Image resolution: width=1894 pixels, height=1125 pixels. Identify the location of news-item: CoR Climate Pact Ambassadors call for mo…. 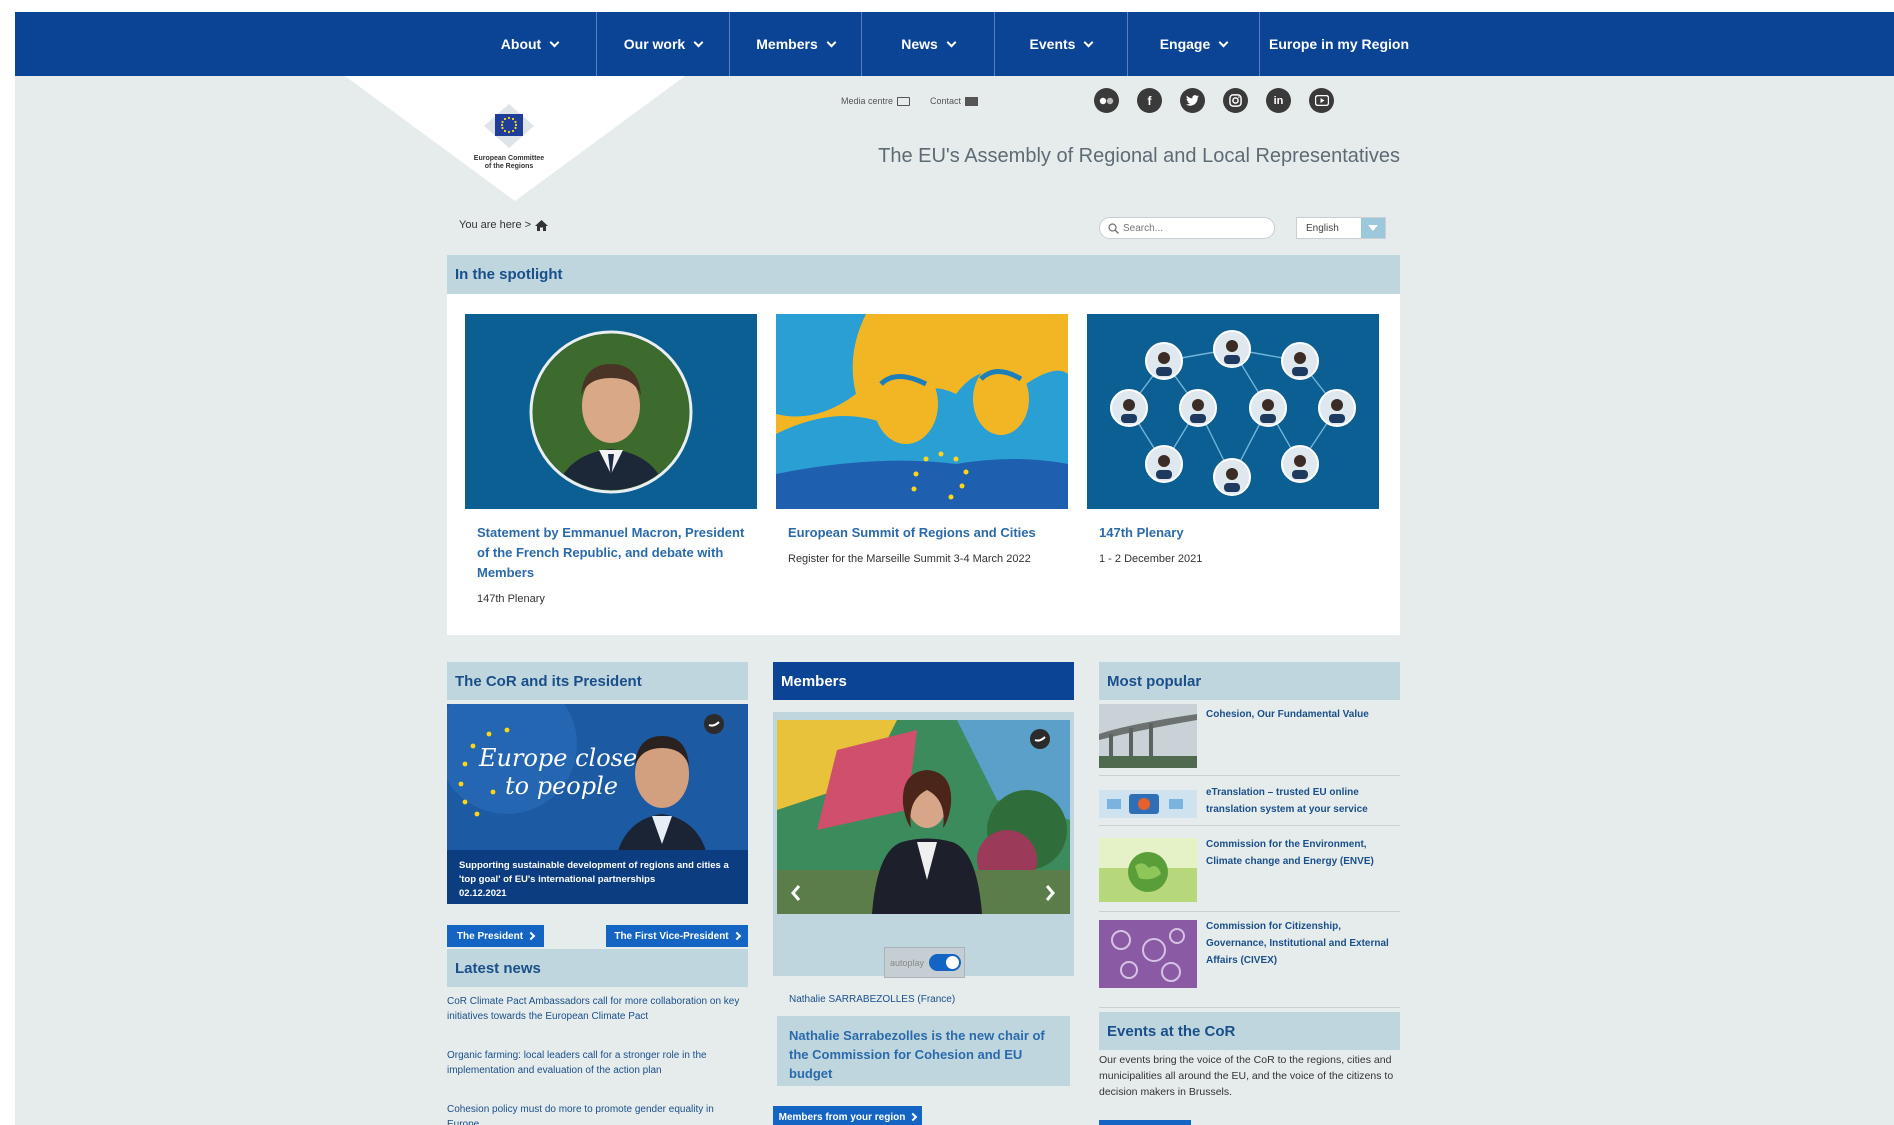
(597, 1009).